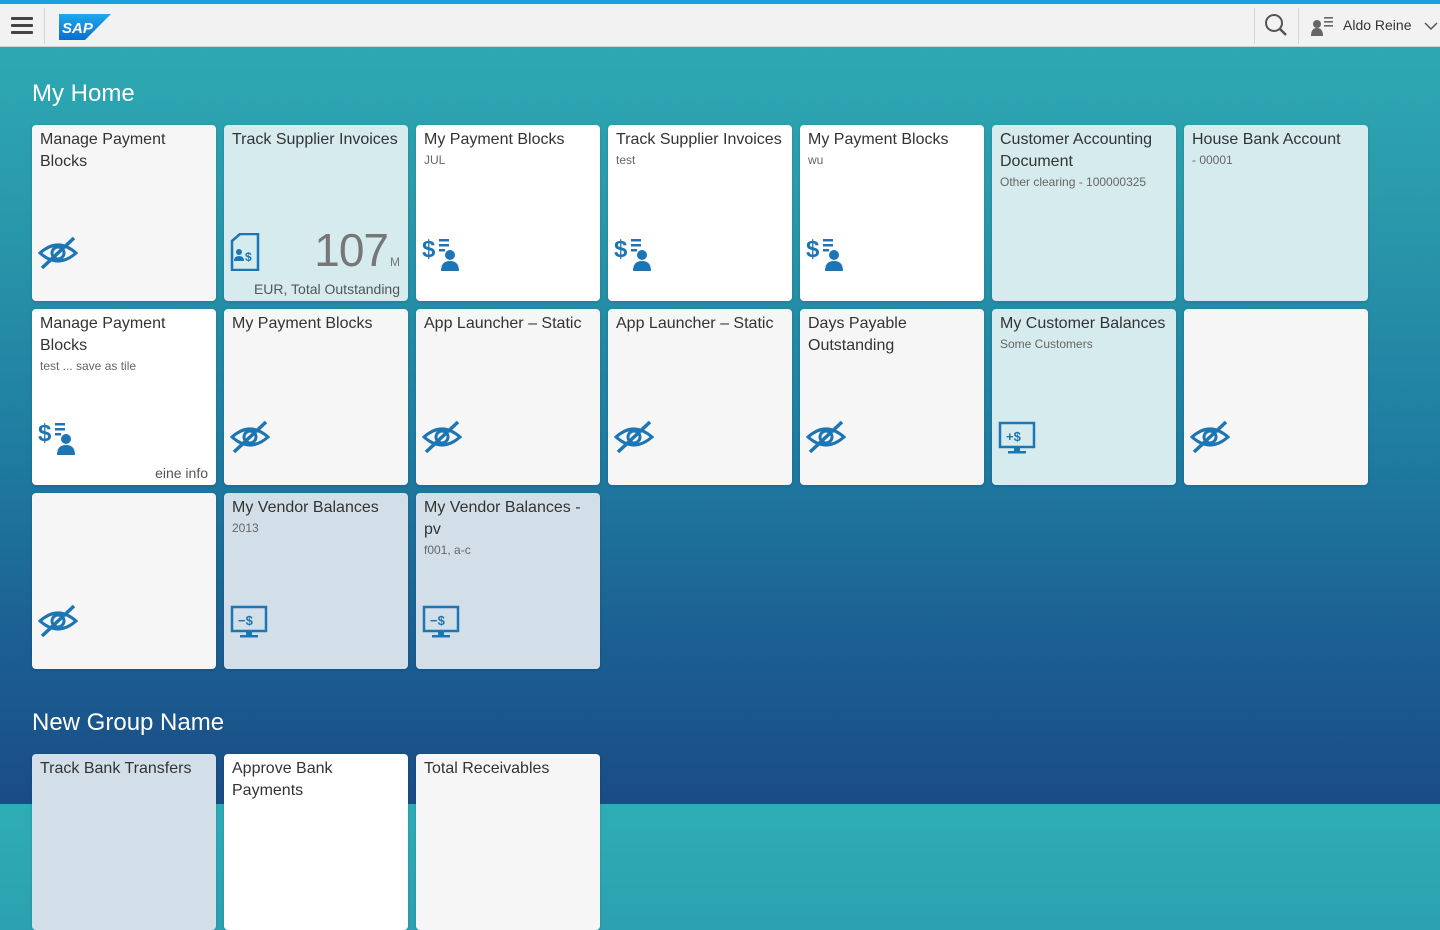 Image resolution: width=1440 pixels, height=930 pixels. I want to click on tile-title: House Bank Account, so click(1266, 139).